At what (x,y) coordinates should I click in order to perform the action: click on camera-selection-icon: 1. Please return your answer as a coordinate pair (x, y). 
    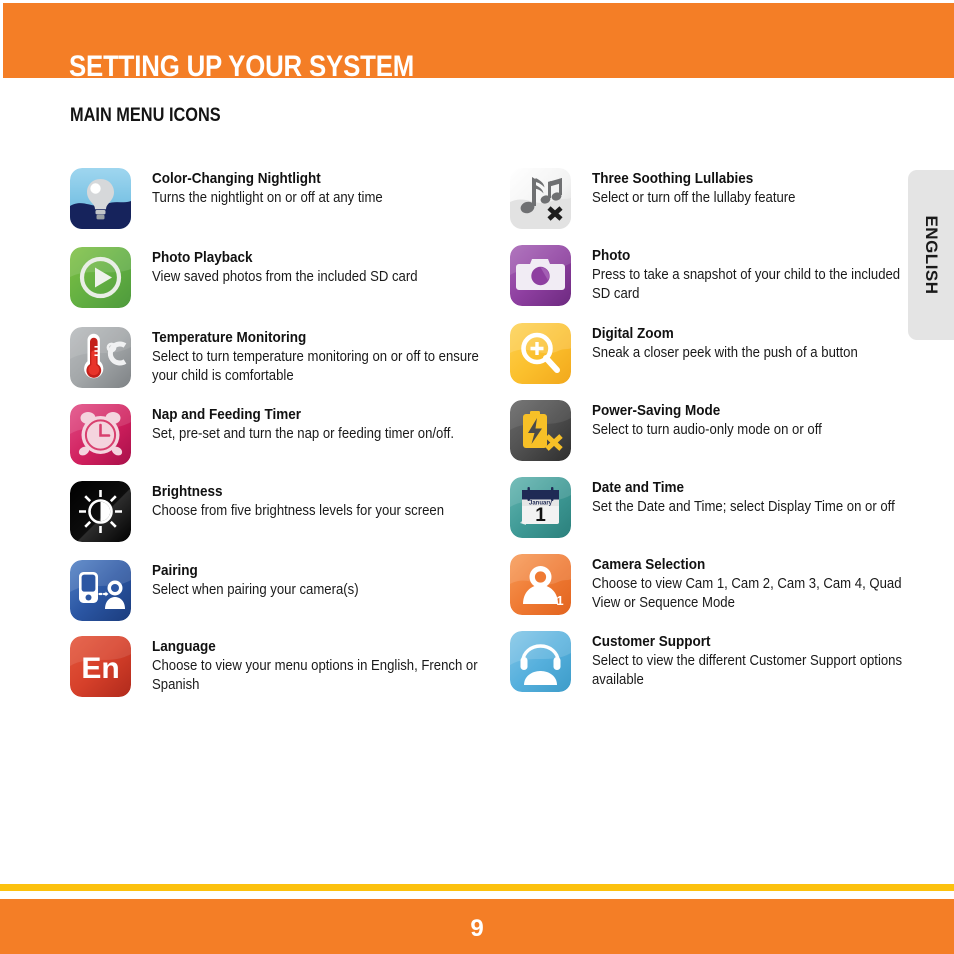
    Looking at the image, I should click on (540, 584).